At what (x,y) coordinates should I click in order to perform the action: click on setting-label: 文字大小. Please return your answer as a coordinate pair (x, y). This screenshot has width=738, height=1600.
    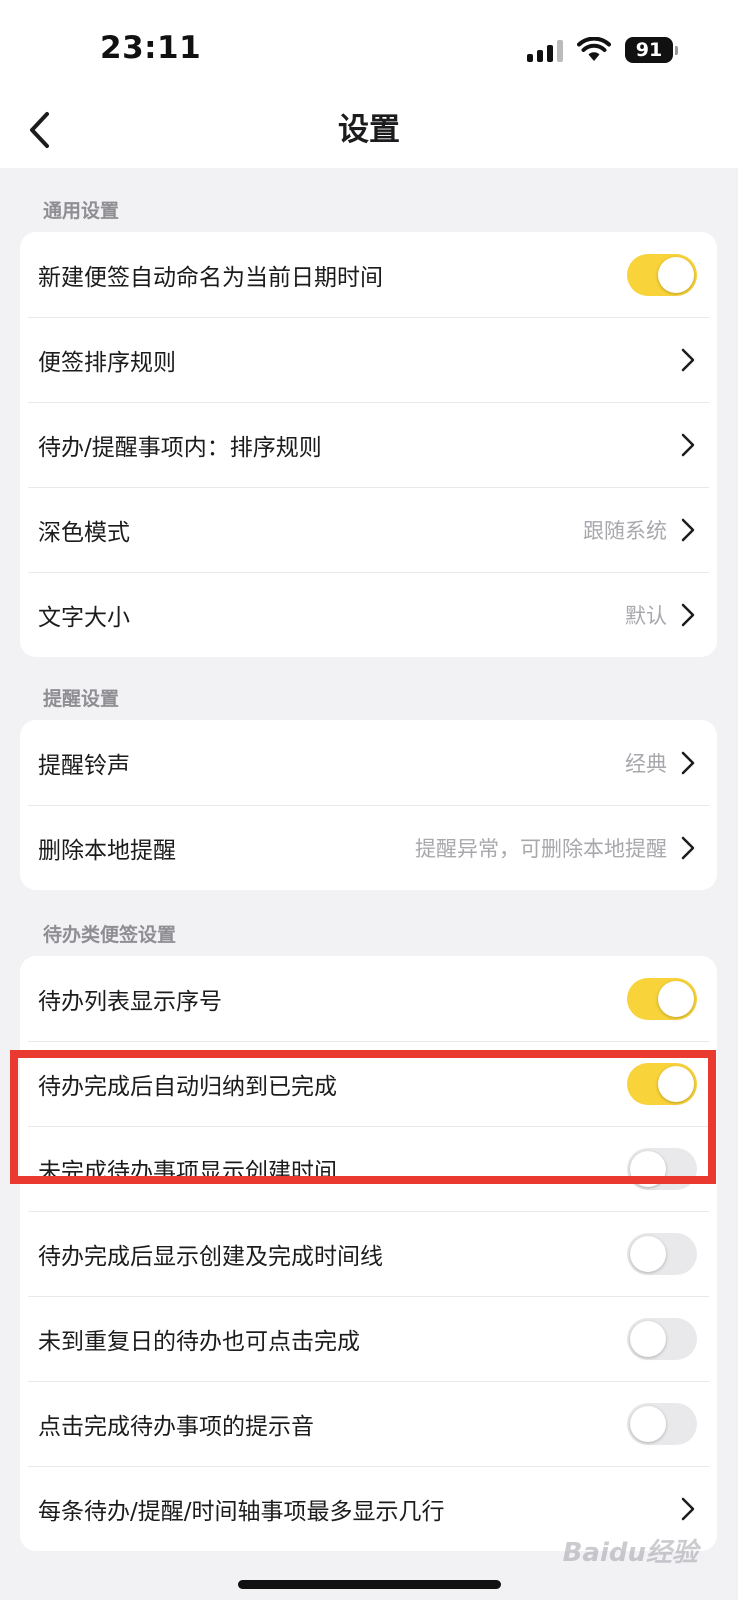
    Looking at the image, I should click on (84, 617).